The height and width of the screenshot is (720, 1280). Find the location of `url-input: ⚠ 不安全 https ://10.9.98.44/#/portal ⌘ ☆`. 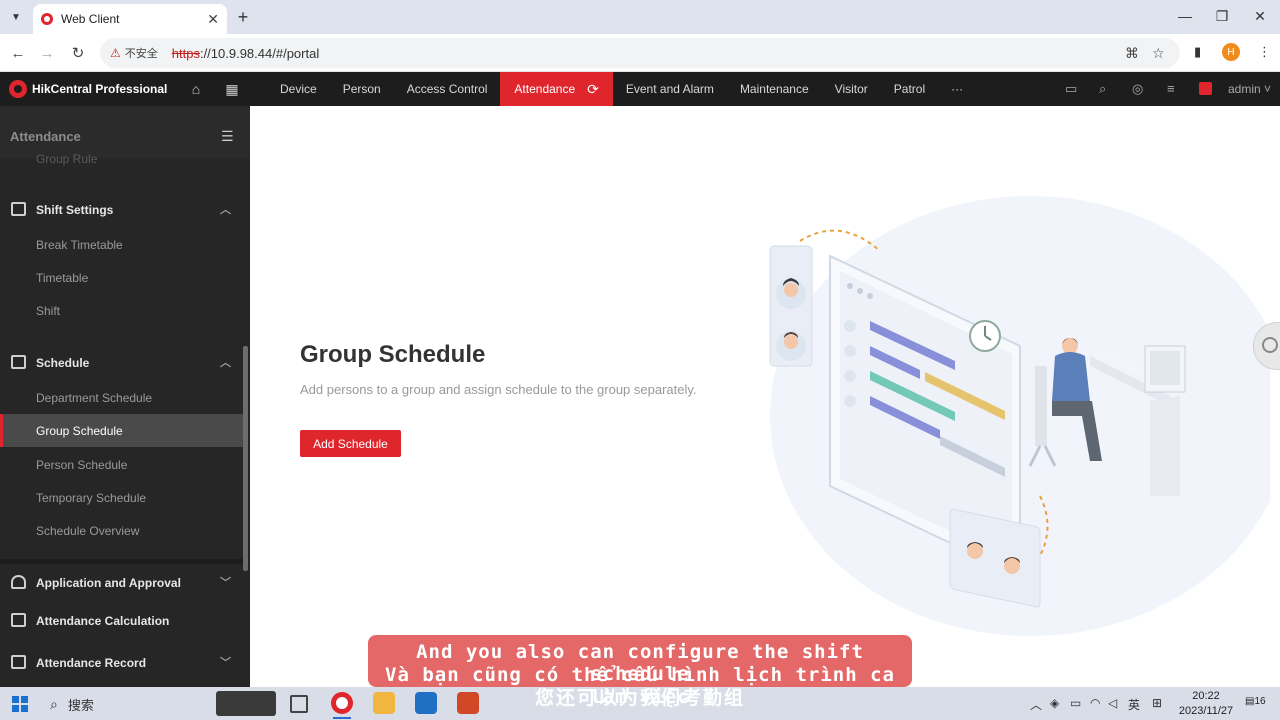

url-input: ⚠ 不安全 https ://10.9.98.44/#/portal ⌘ ☆ is located at coordinates (640, 53).